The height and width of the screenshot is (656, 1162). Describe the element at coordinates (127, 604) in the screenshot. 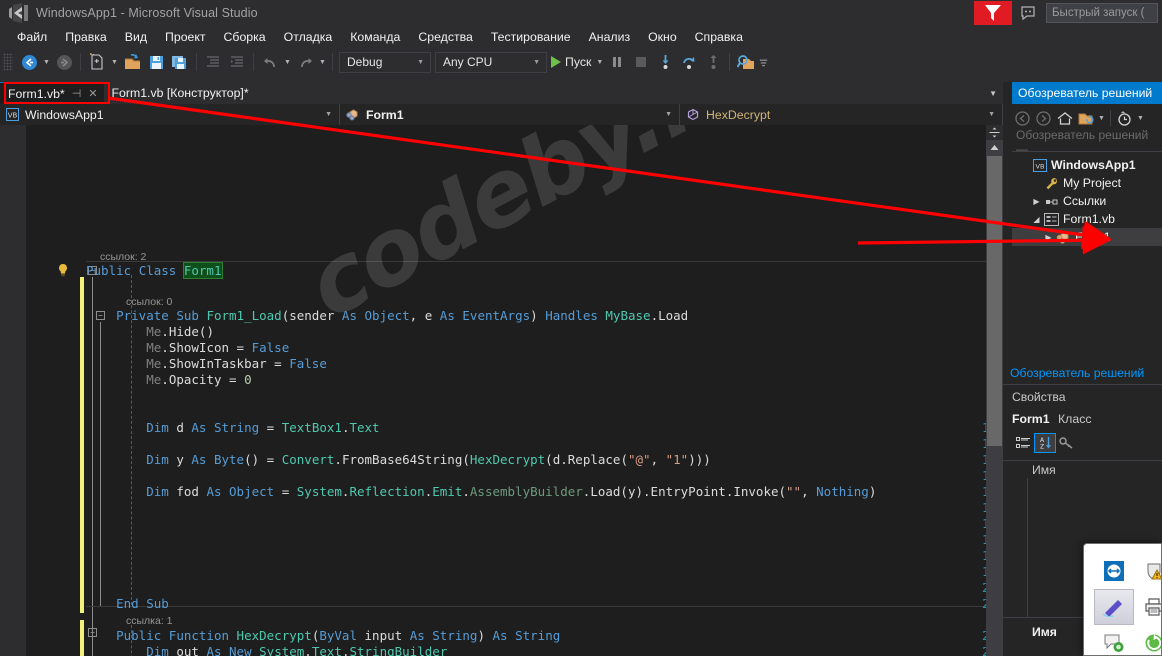

I see `code-line-21: End Sub` at that location.